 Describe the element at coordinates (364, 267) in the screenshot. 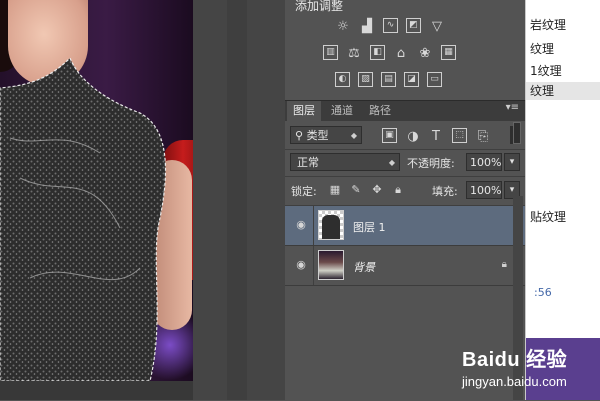

I see `layer-name: 背景` at that location.